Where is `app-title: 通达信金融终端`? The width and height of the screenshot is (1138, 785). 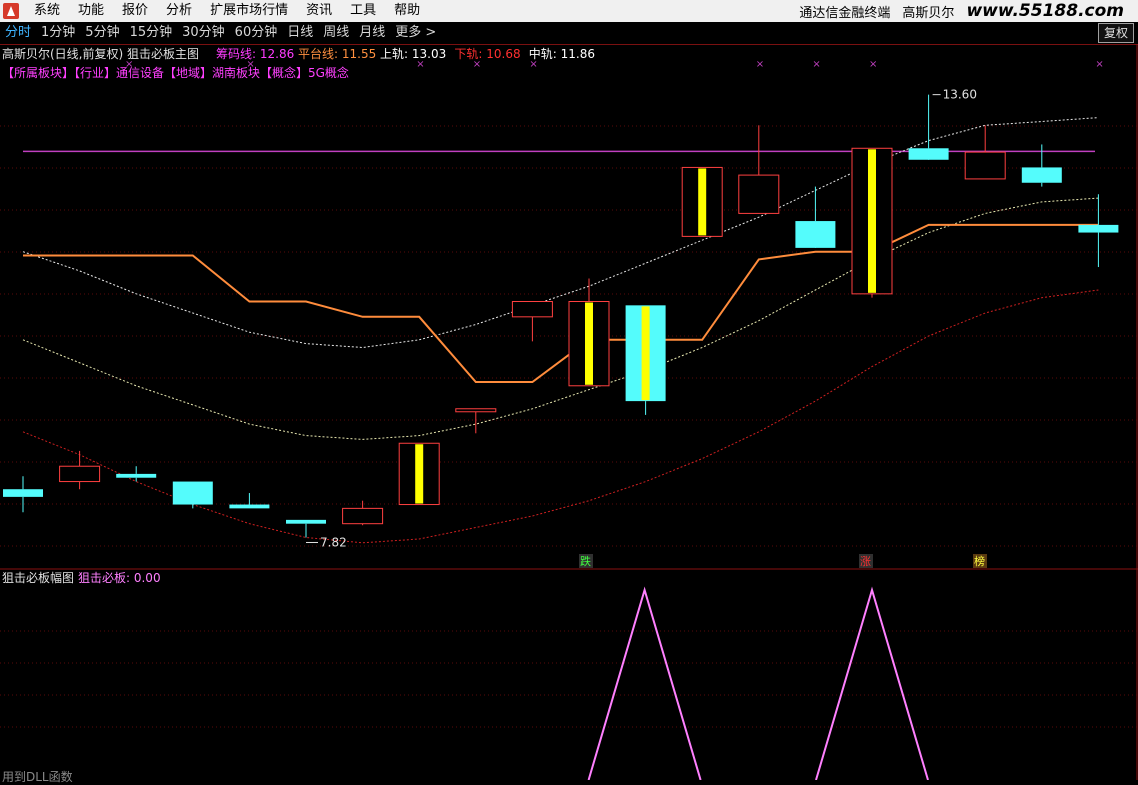 app-title: 通达信金融终端 is located at coordinates (845, 13).